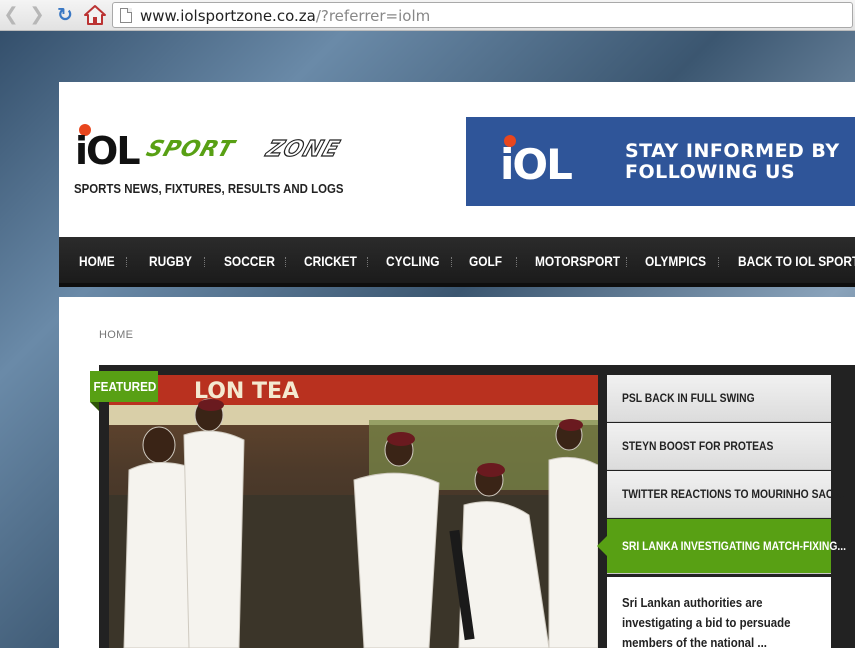  What do you see at coordinates (245, 147) in the screenshot?
I see `iol-sportzone-logo: iOL SPORT ZONE` at bounding box center [245, 147].